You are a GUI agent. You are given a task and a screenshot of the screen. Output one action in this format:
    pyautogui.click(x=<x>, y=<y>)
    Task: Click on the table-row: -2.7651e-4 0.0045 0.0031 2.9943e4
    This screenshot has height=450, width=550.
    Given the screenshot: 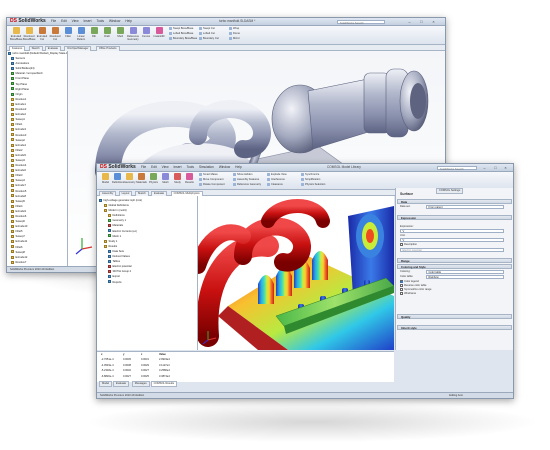 What is the action you would take?
    pyautogui.click(x=245, y=360)
    